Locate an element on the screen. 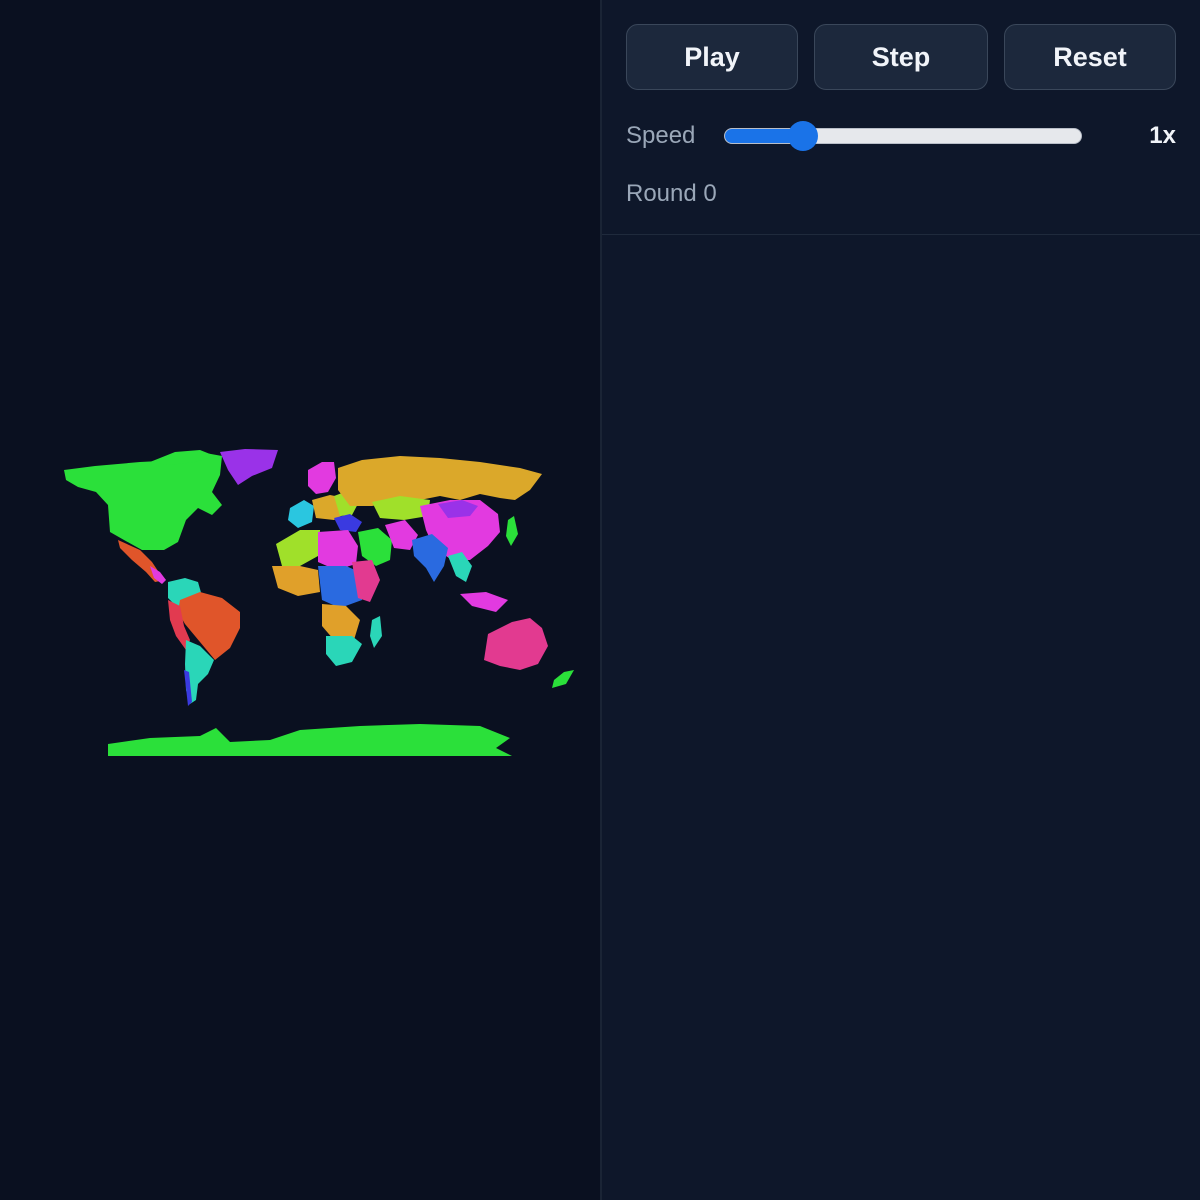  speed-value: 1x is located at coordinates (1162, 135).